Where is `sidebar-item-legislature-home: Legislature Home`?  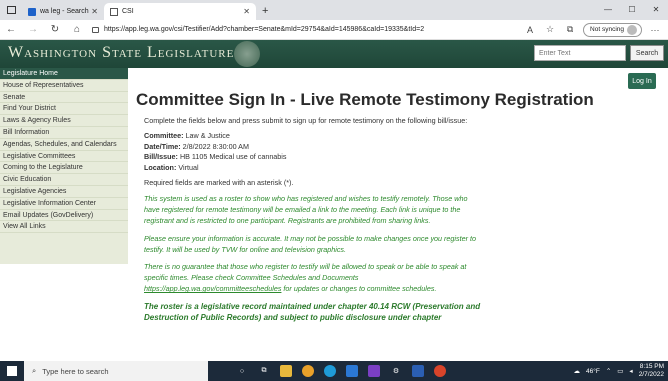 sidebar-item-legislature-home: Legislature Home is located at coordinates (64, 74).